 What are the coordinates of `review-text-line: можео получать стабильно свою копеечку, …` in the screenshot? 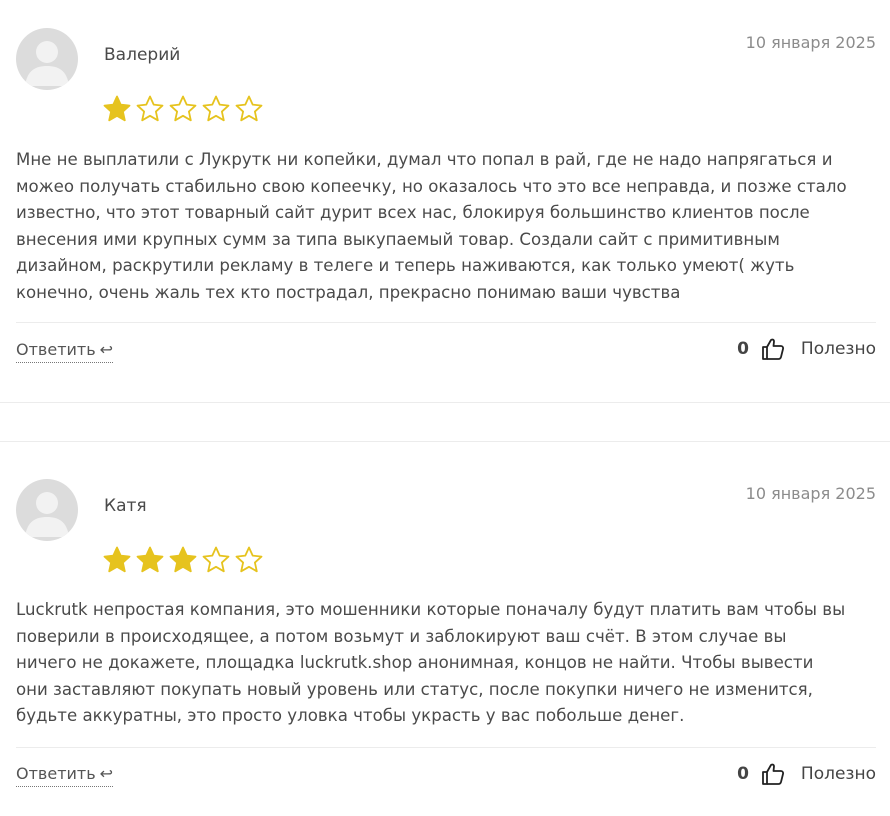 It's located at (431, 186).